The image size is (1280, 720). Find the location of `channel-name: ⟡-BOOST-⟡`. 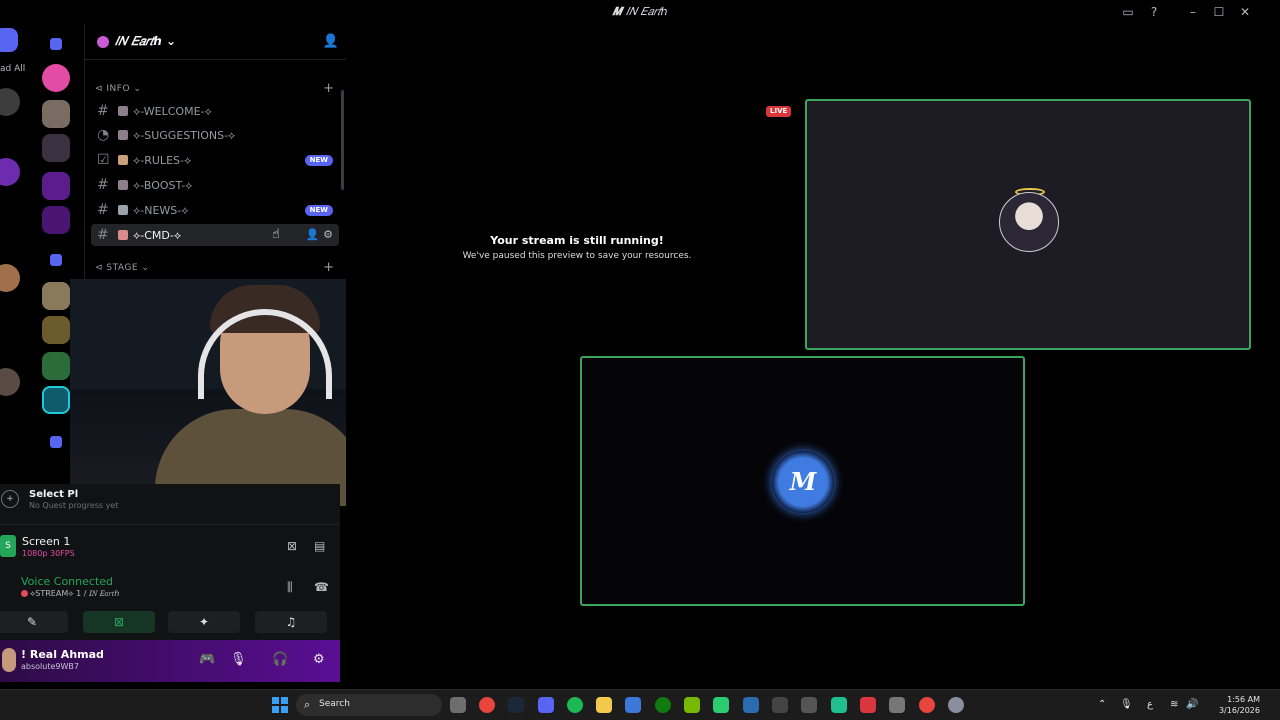

channel-name: ⟡-BOOST-⟡ is located at coordinates (163, 185).